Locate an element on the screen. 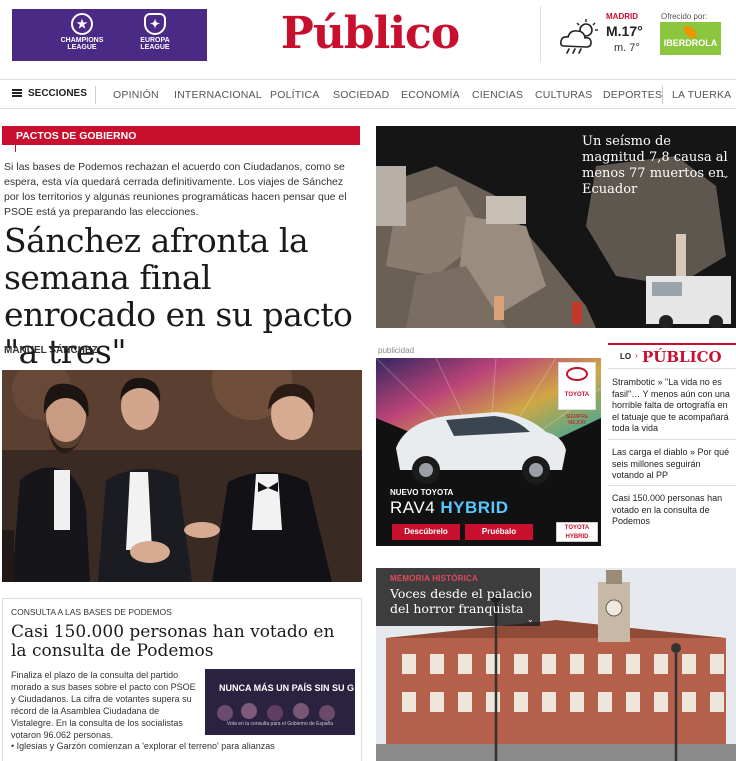  ad-model-suffix: HYBRID is located at coordinates (474, 507).